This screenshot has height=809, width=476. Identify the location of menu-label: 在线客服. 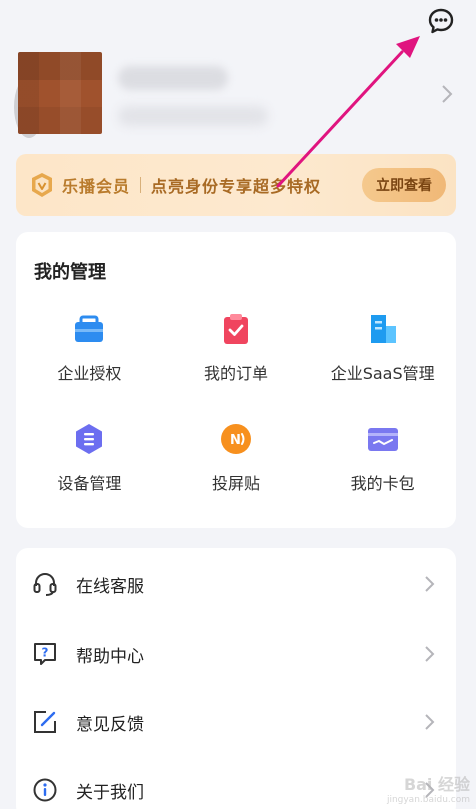
(110, 586).